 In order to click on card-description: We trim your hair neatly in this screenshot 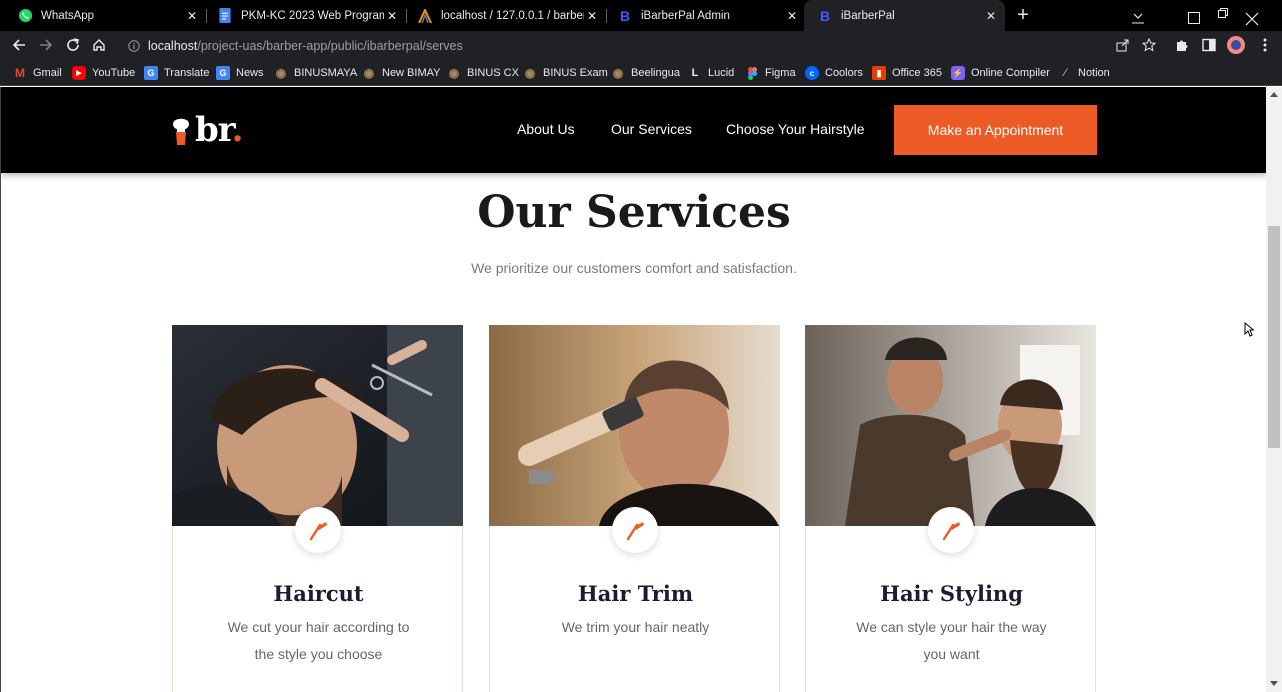, I will do `click(635, 627)`.